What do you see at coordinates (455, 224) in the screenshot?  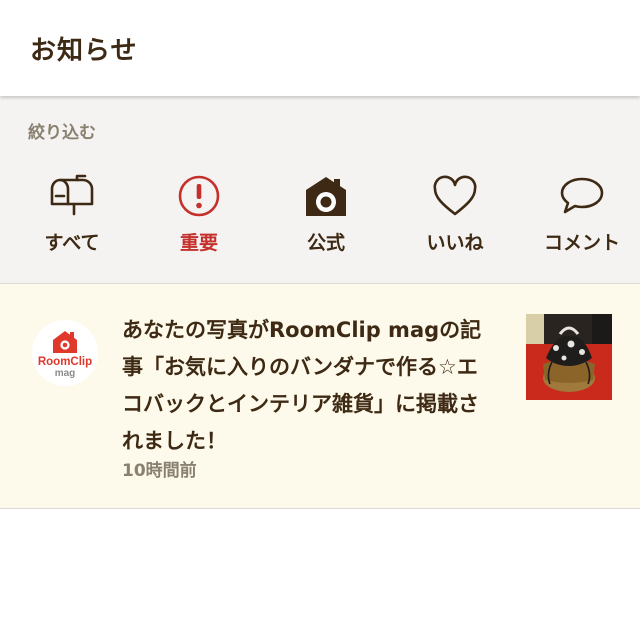 I see `tab-likes: いいね` at bounding box center [455, 224].